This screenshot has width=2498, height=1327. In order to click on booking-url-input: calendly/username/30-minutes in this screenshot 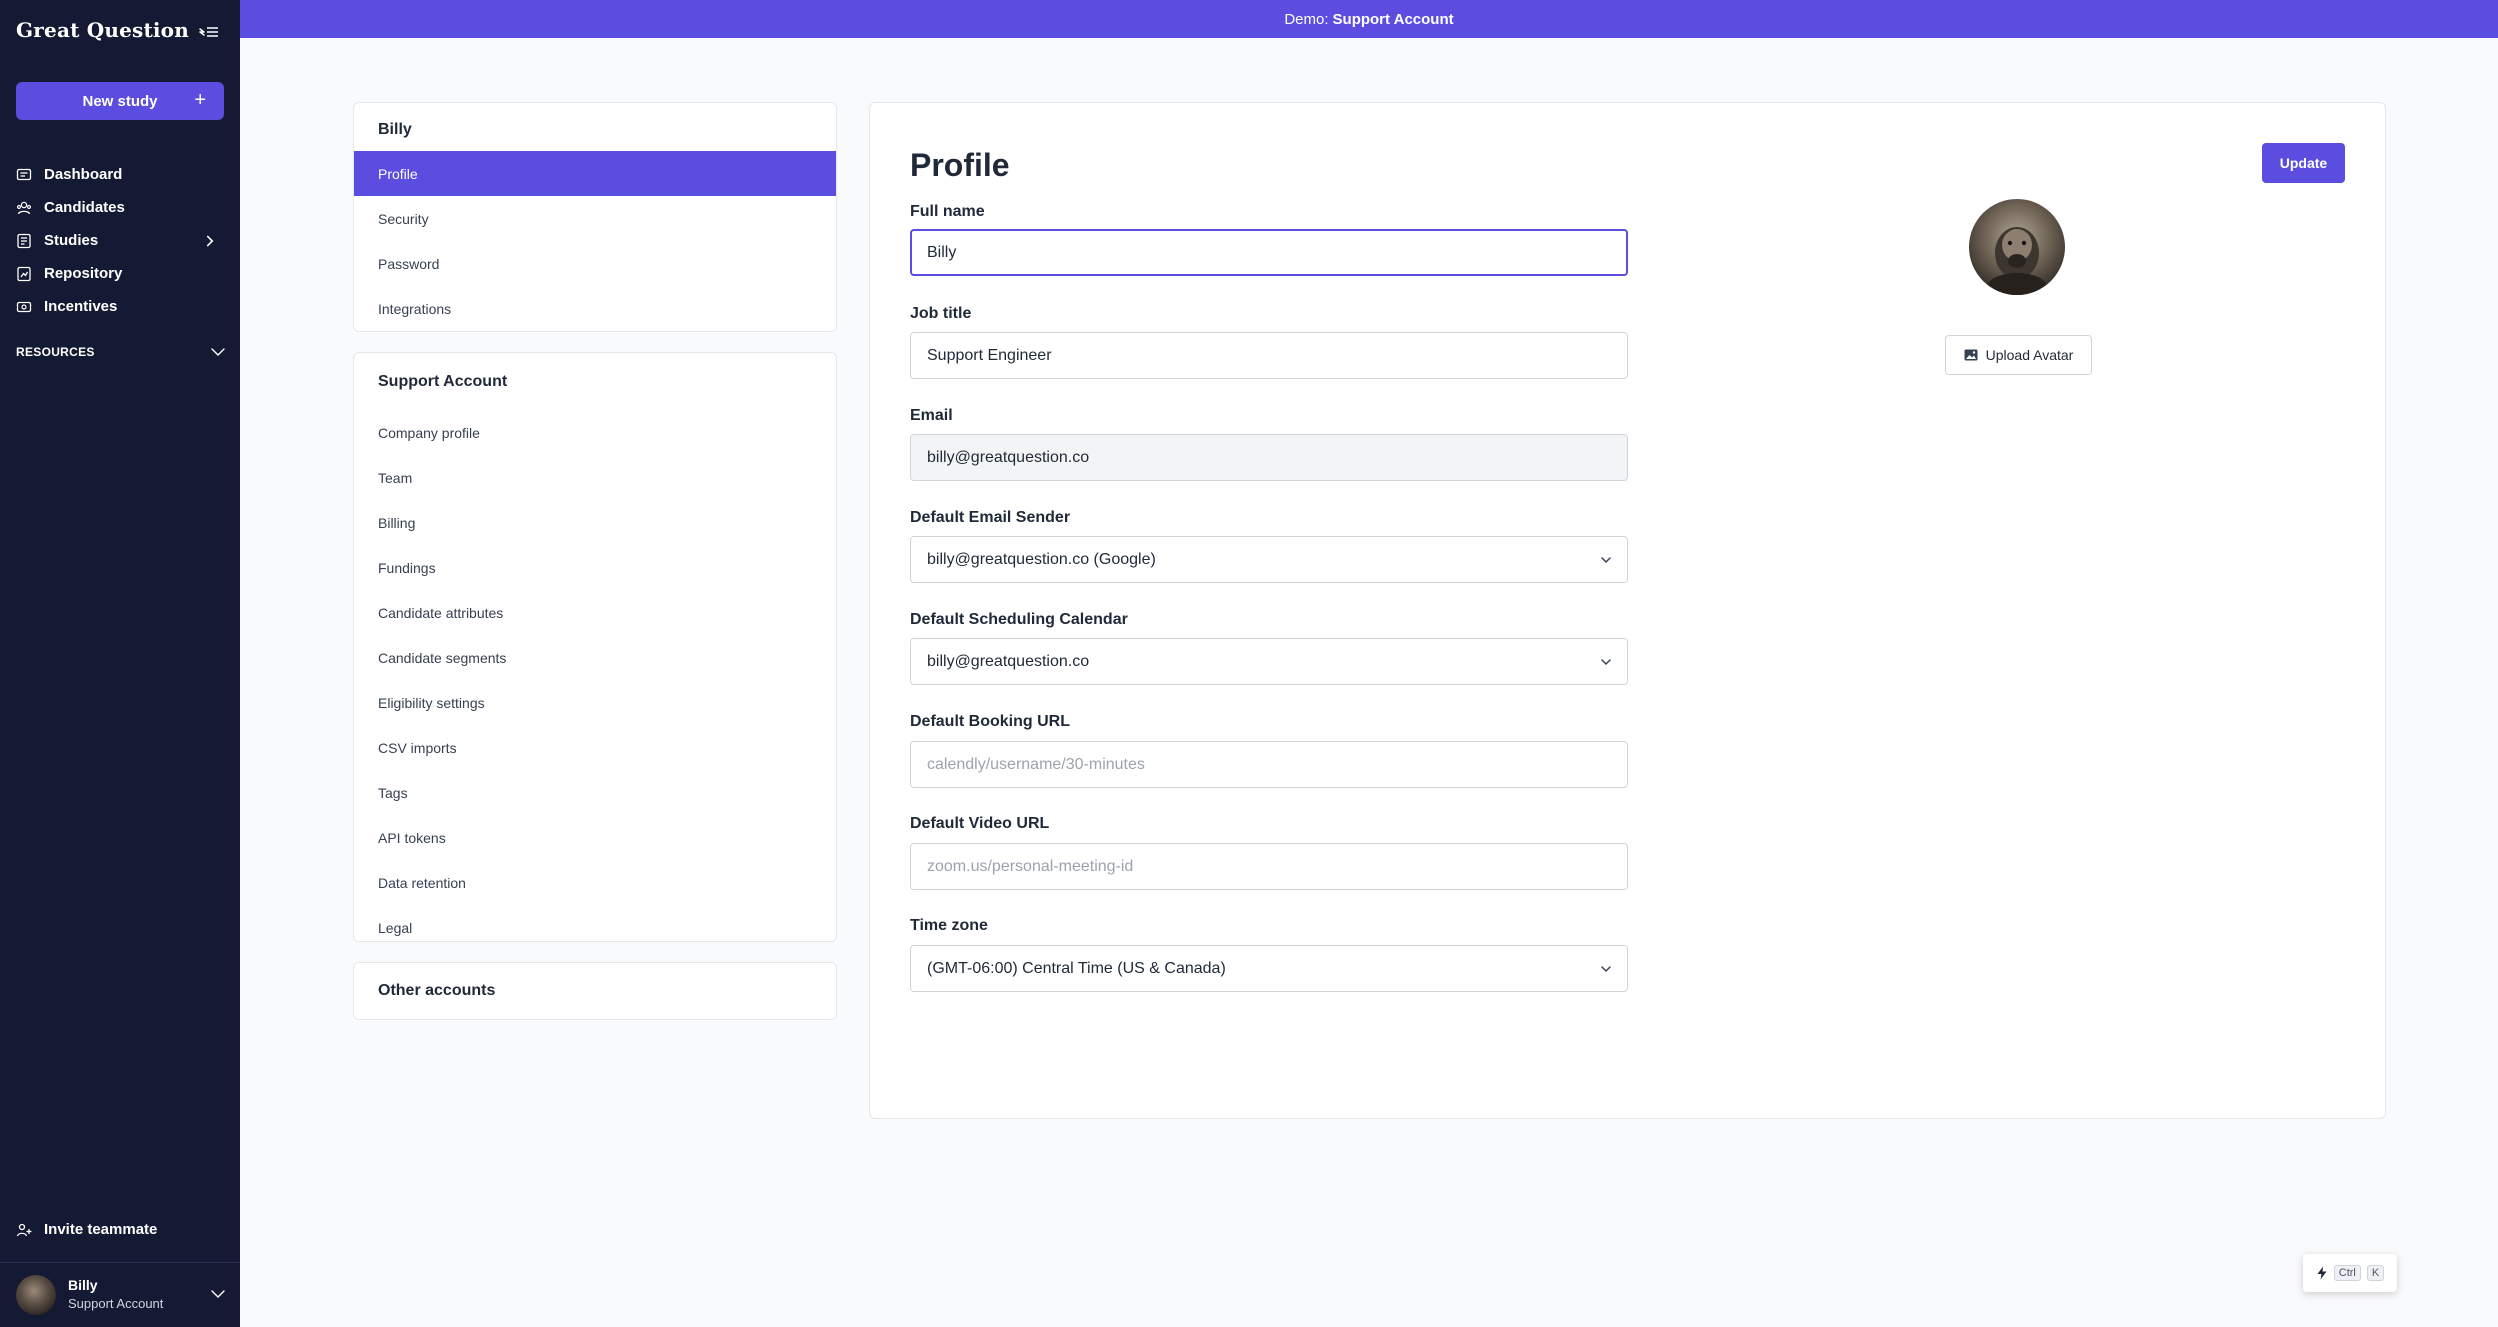, I will do `click(1269, 764)`.